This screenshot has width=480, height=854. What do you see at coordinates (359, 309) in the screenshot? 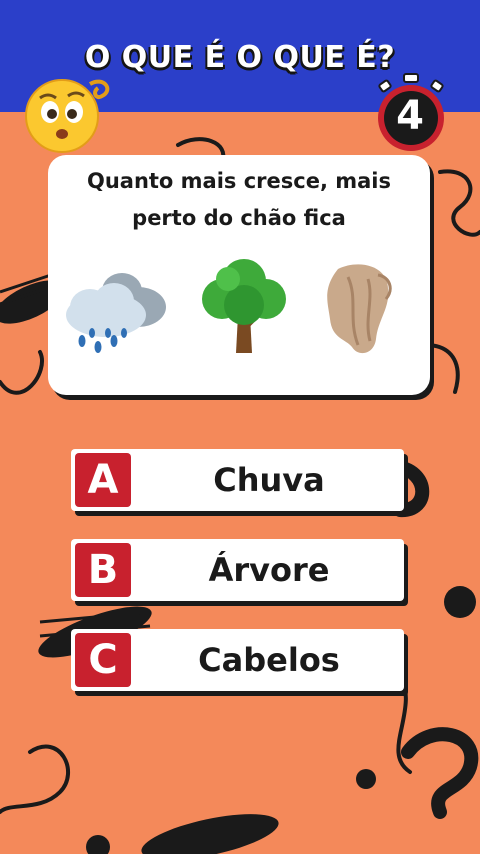
I see `hair-icon` at bounding box center [359, 309].